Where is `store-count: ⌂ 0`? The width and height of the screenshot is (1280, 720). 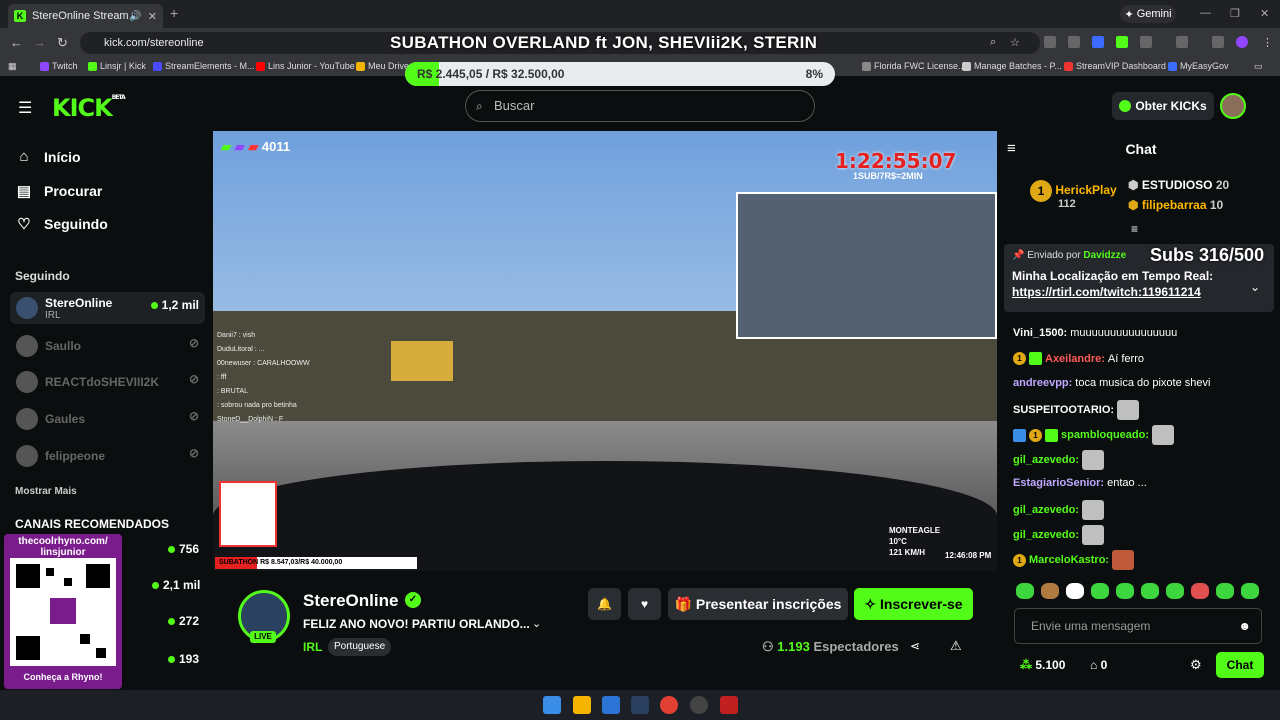
store-count: ⌂ 0 is located at coordinates (1098, 665).